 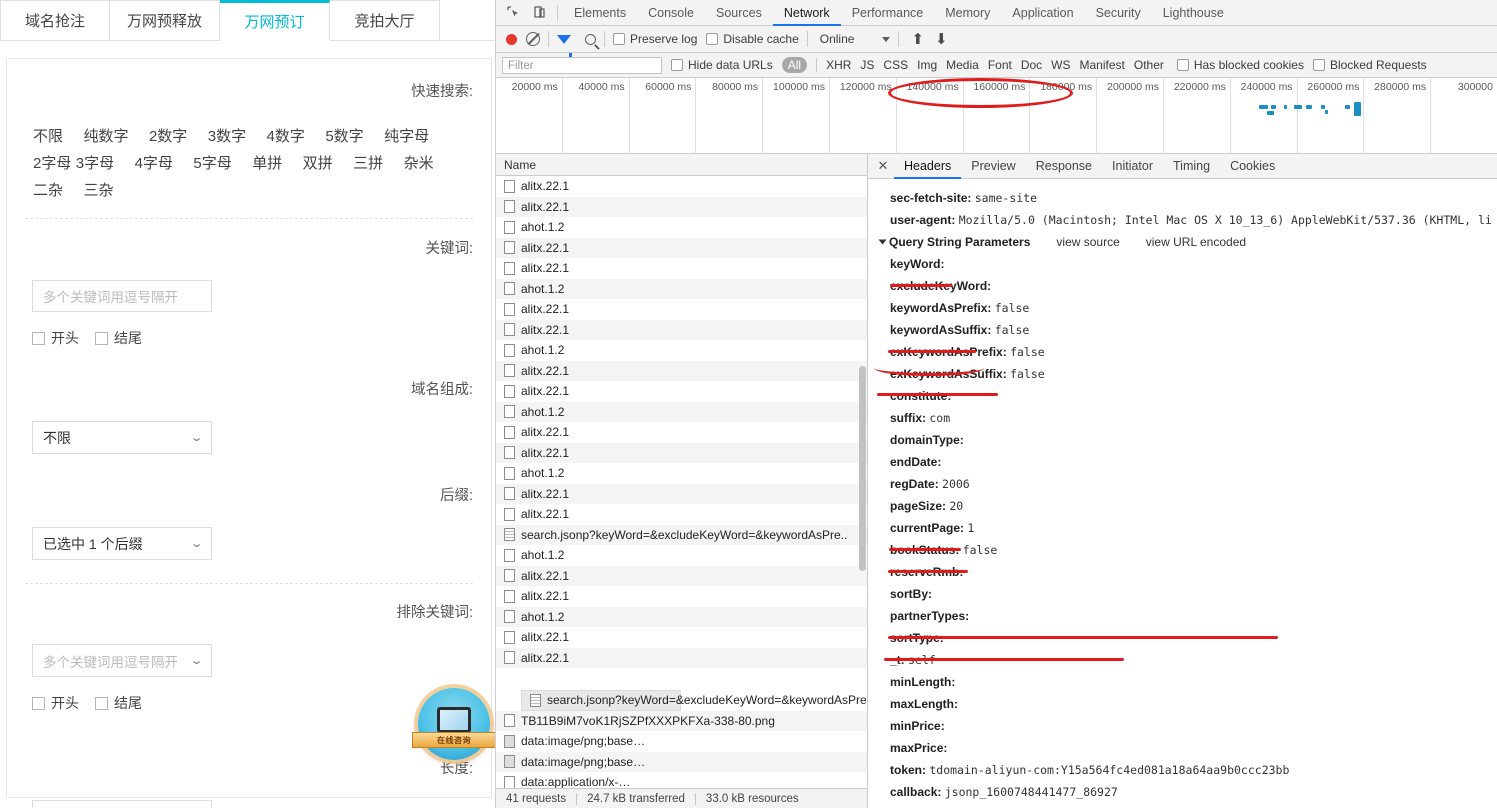 I want to click on preserve-log-checkbox: Preserve log, so click(x=655, y=39).